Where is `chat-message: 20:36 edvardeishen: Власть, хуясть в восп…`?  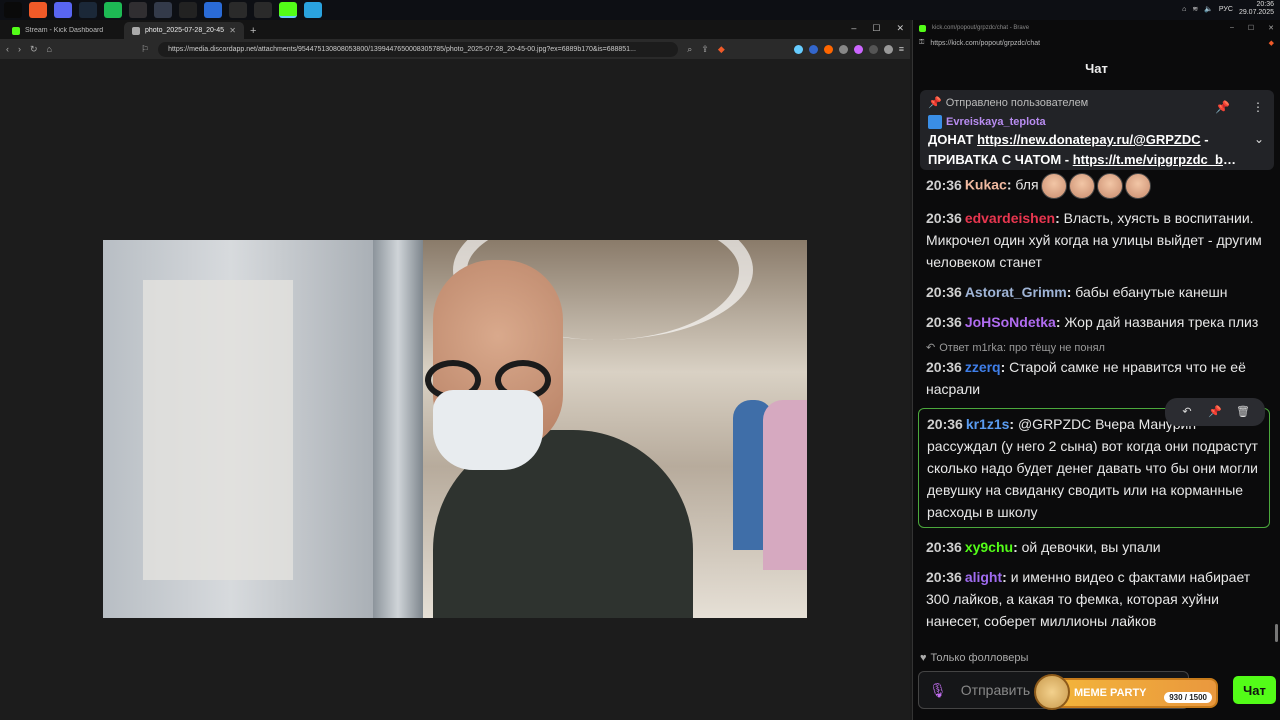 chat-message: 20:36 edvardeishen: Власть, хуясть в восп… is located at coordinates (1100, 240).